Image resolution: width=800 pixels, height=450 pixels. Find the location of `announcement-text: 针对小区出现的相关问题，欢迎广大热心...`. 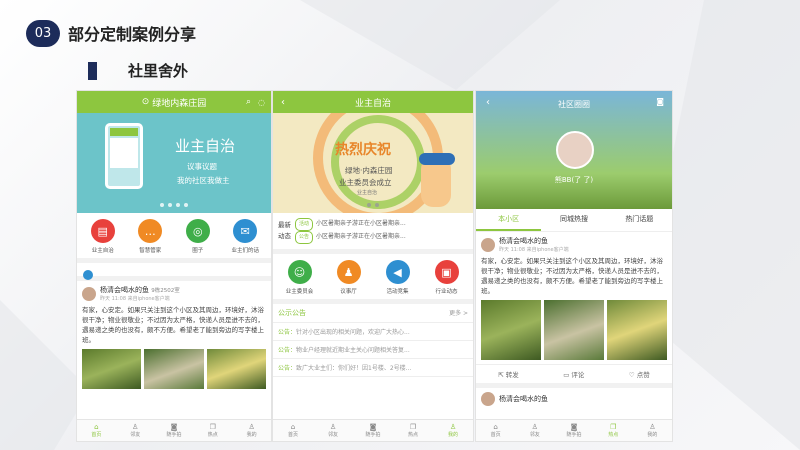

announcement-text: 针对小区出现的相关问题，欢迎广大热心... is located at coordinates (353, 332).